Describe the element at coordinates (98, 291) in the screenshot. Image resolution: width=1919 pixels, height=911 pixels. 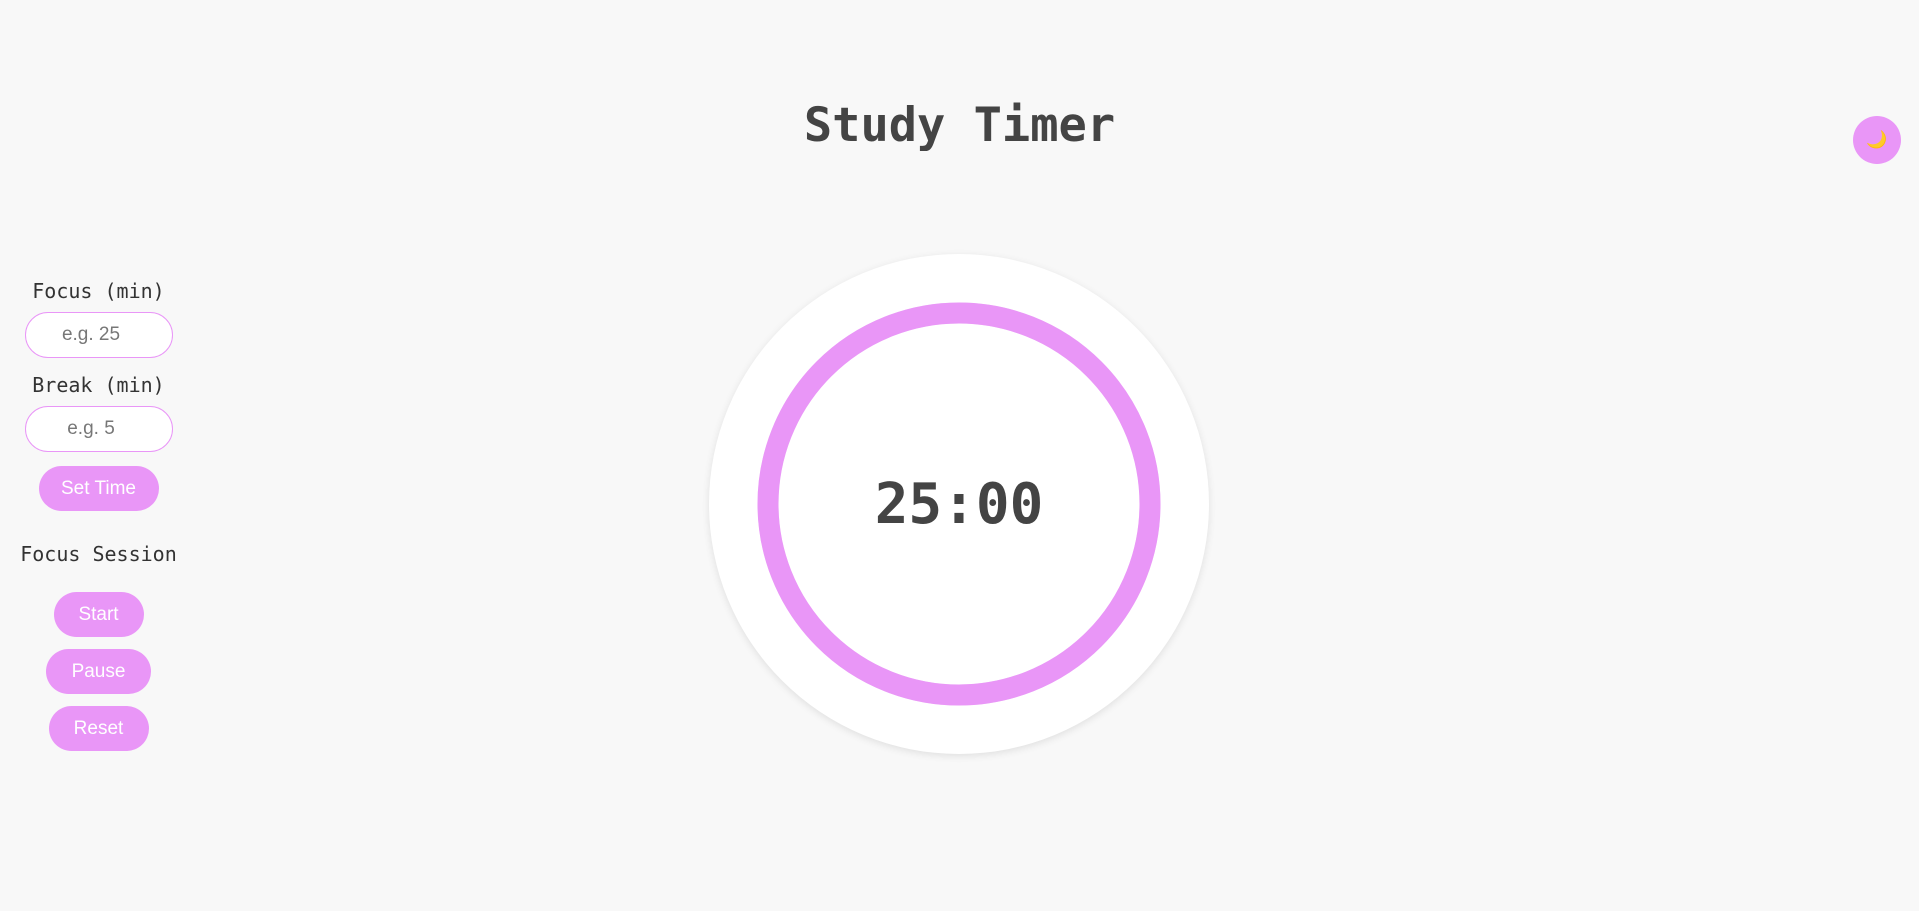
I see `focus-label: Focus (min)` at that location.